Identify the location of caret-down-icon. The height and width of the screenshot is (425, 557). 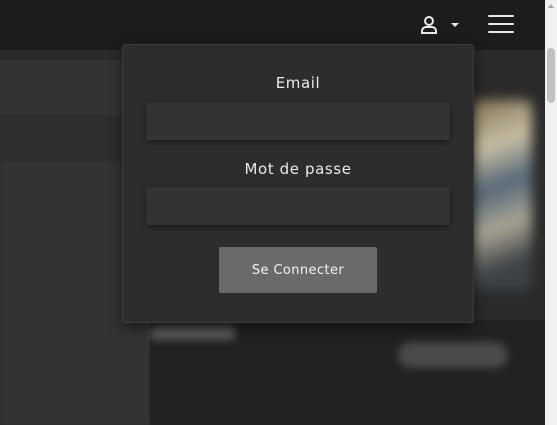
(455, 25).